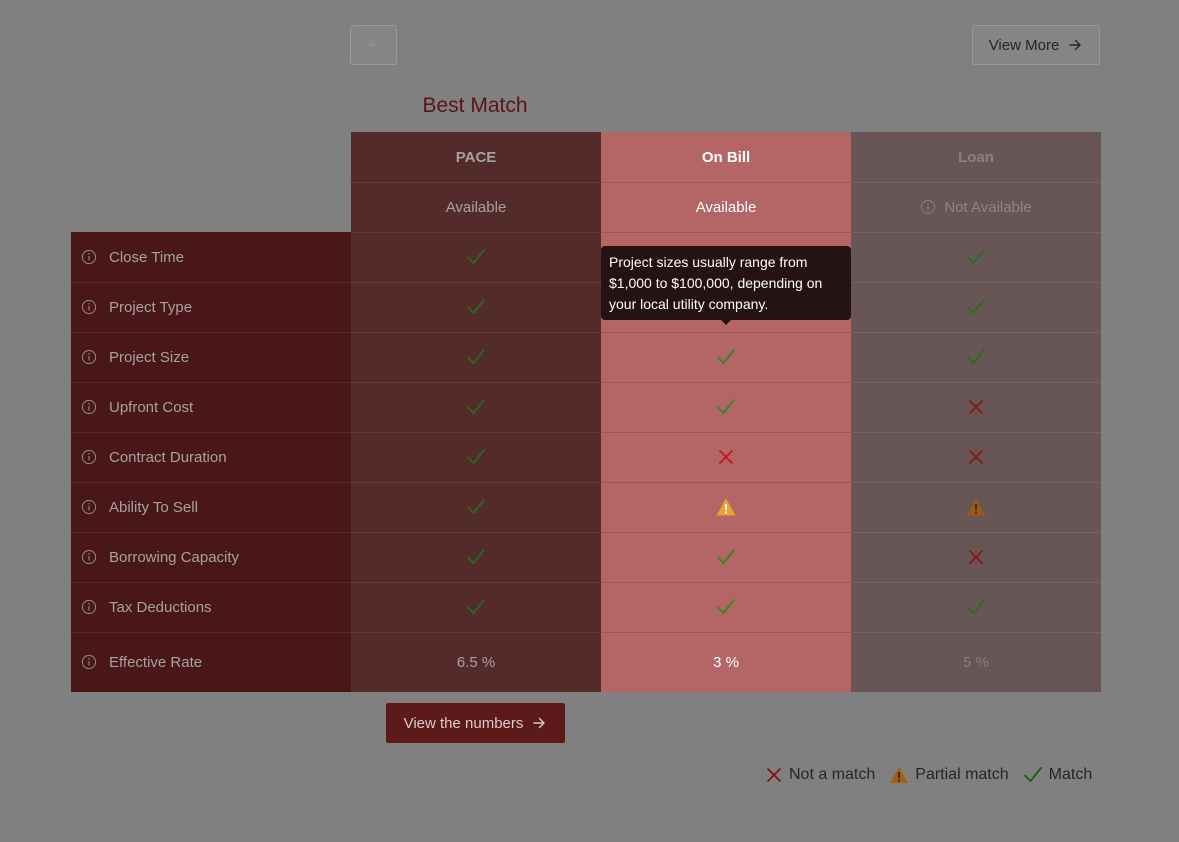  I want to click on criteria-row: Borrowing Capacity, so click(211, 557).